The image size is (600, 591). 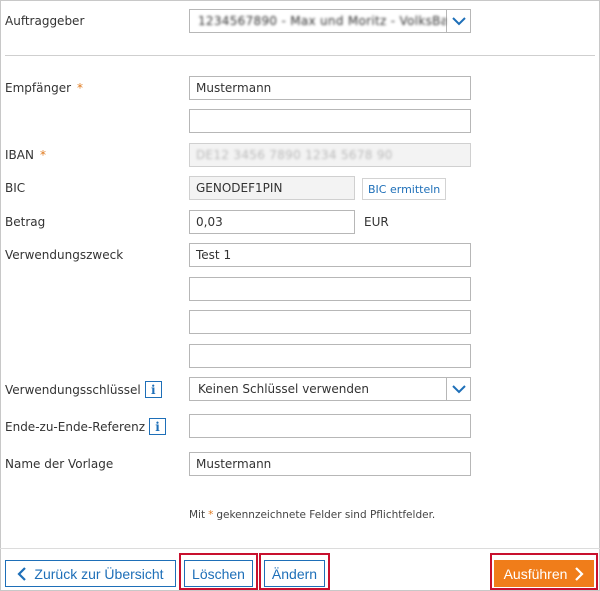 I want to click on verwendungszweck-label: Verwendungszweck, so click(x=64, y=255).